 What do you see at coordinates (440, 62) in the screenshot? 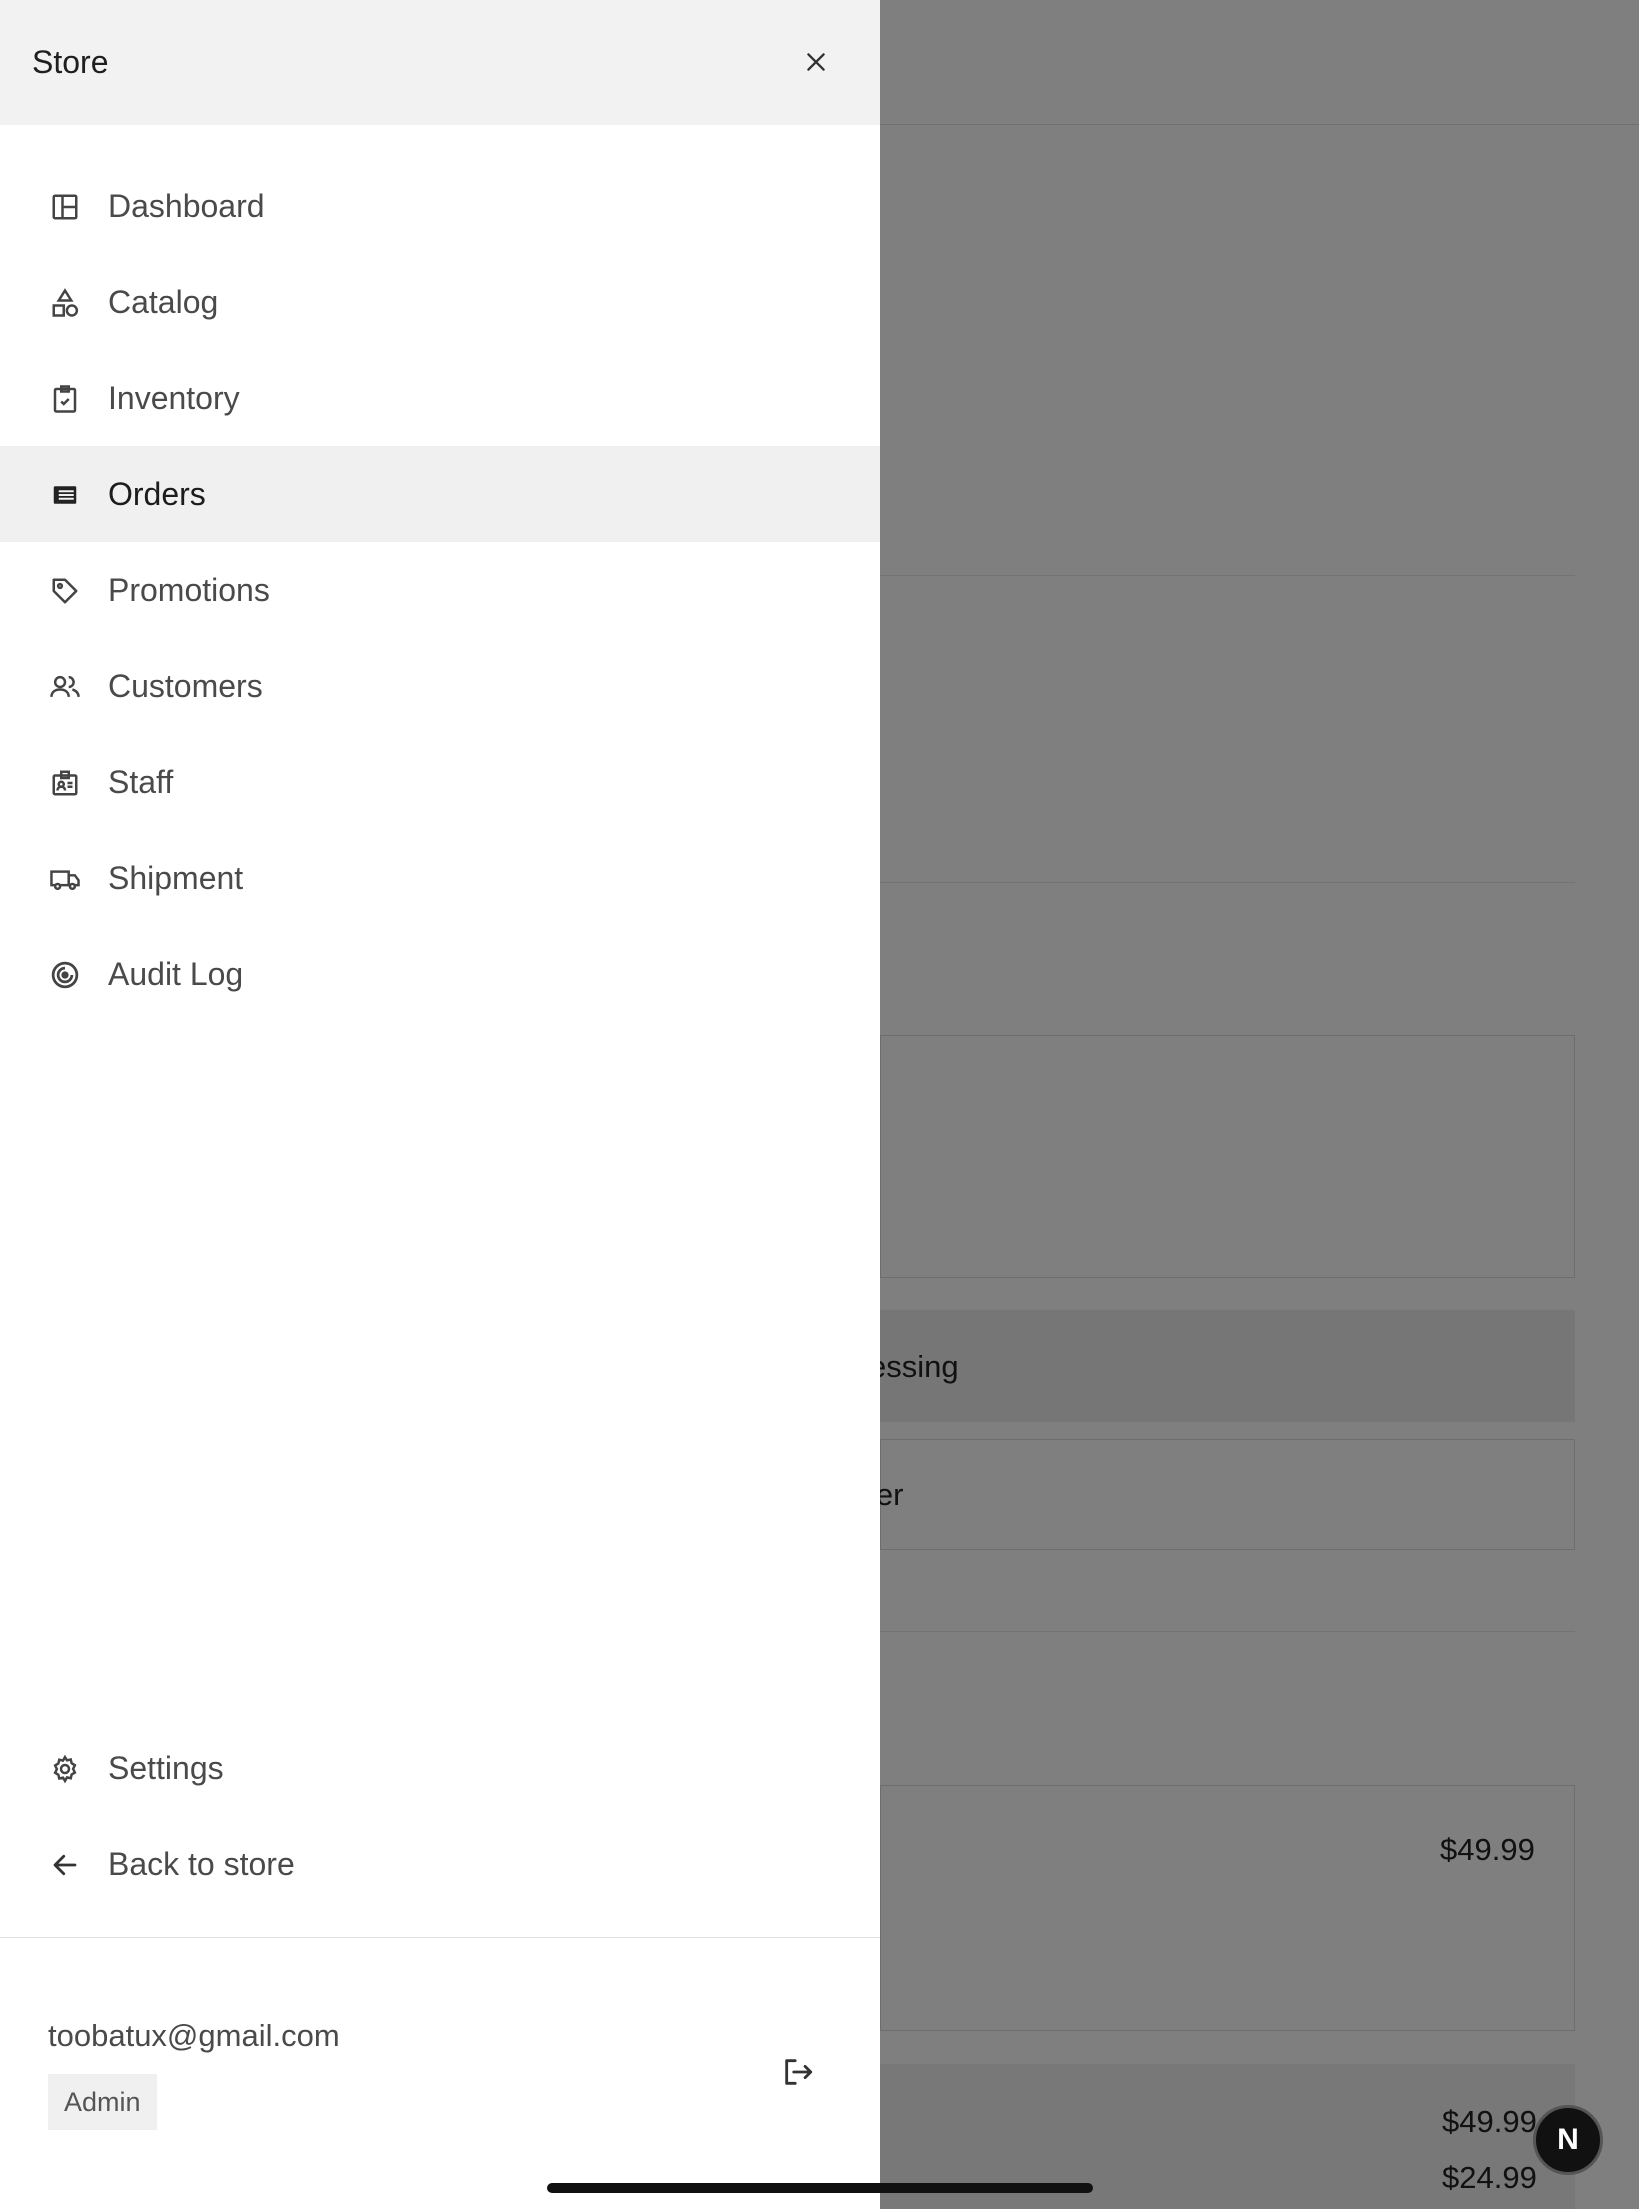
I see `drawer-header: Store` at bounding box center [440, 62].